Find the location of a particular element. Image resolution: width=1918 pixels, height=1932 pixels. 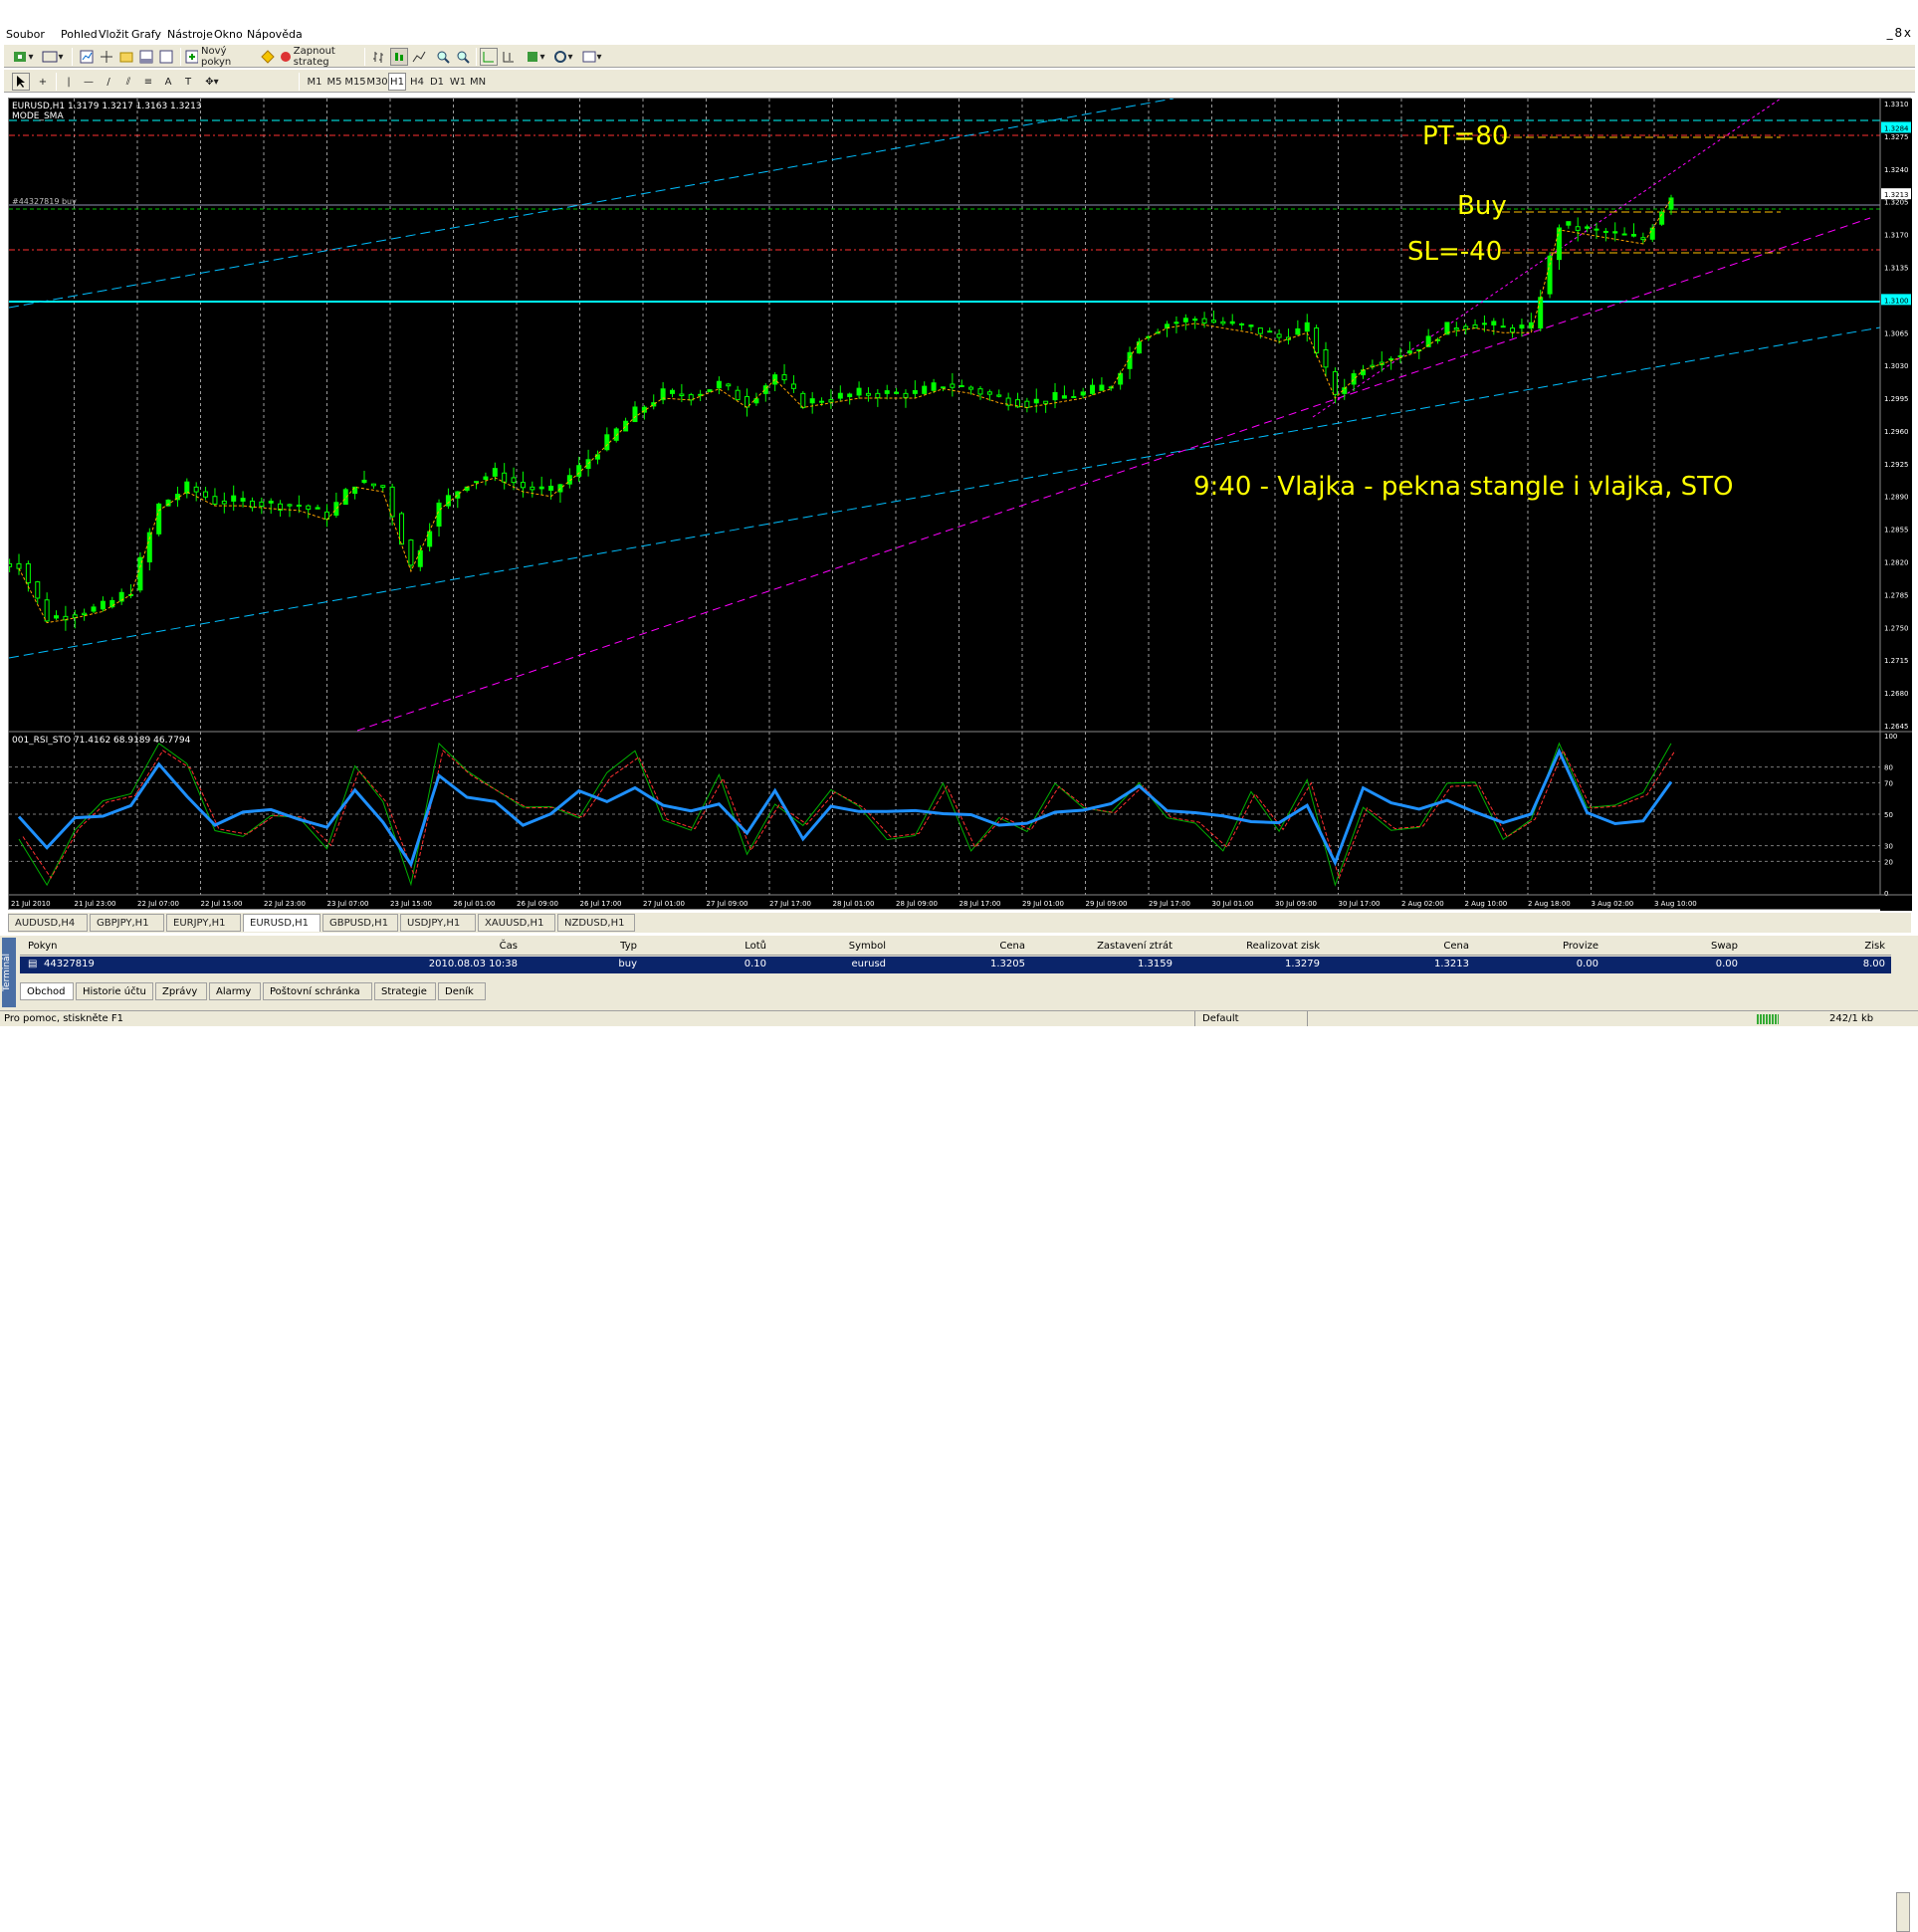

horizontal-line-icon: — is located at coordinates (89, 82).